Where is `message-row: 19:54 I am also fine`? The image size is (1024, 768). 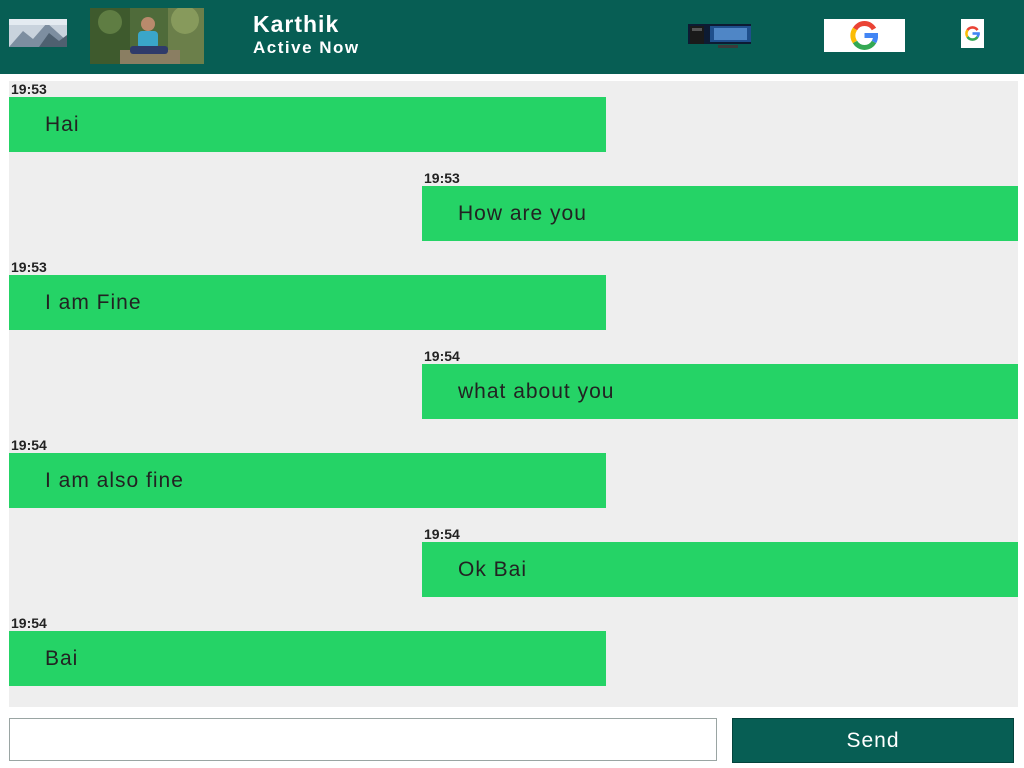 message-row: 19:54 I am also fine is located at coordinates (307, 472).